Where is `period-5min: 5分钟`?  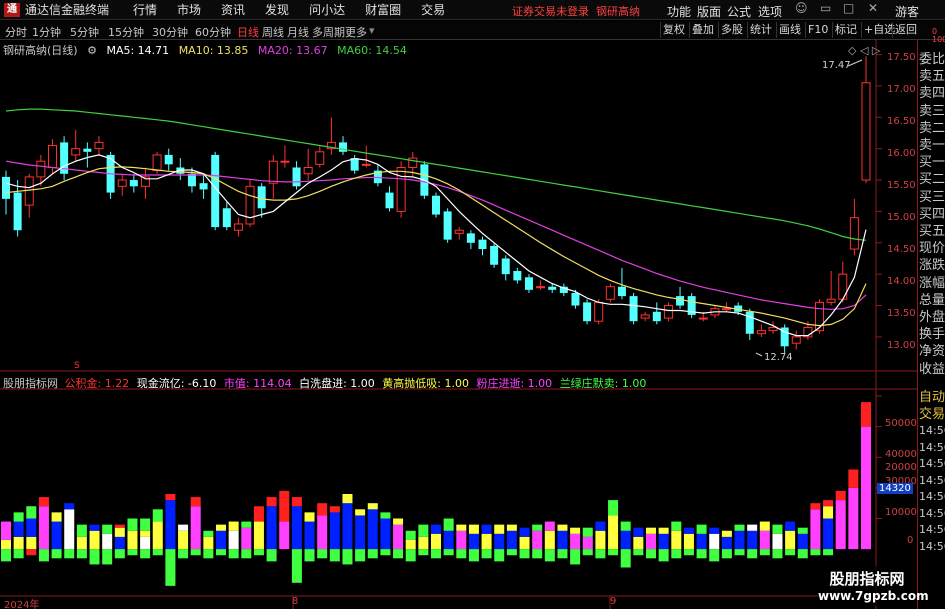
period-5min: 5分钟 is located at coordinates (84, 32).